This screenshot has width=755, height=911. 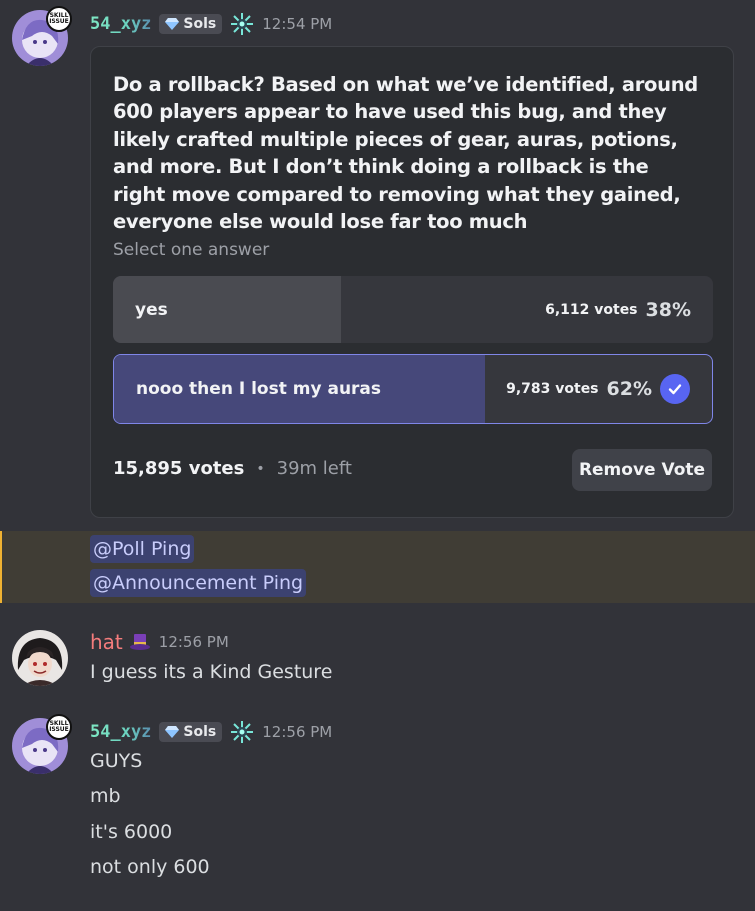 I want to click on message-header: 54_xyz Sols 12:54 PM, so click(x=211, y=24).